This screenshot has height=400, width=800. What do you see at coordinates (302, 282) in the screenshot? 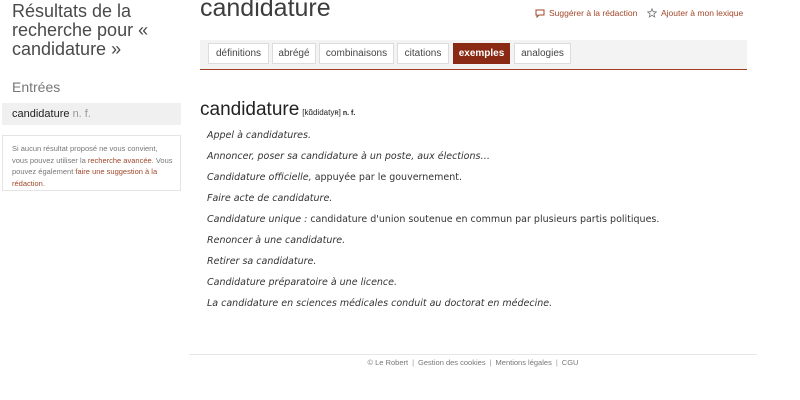
I see `example-item: Candidature préparatoire à une licence.` at bounding box center [302, 282].